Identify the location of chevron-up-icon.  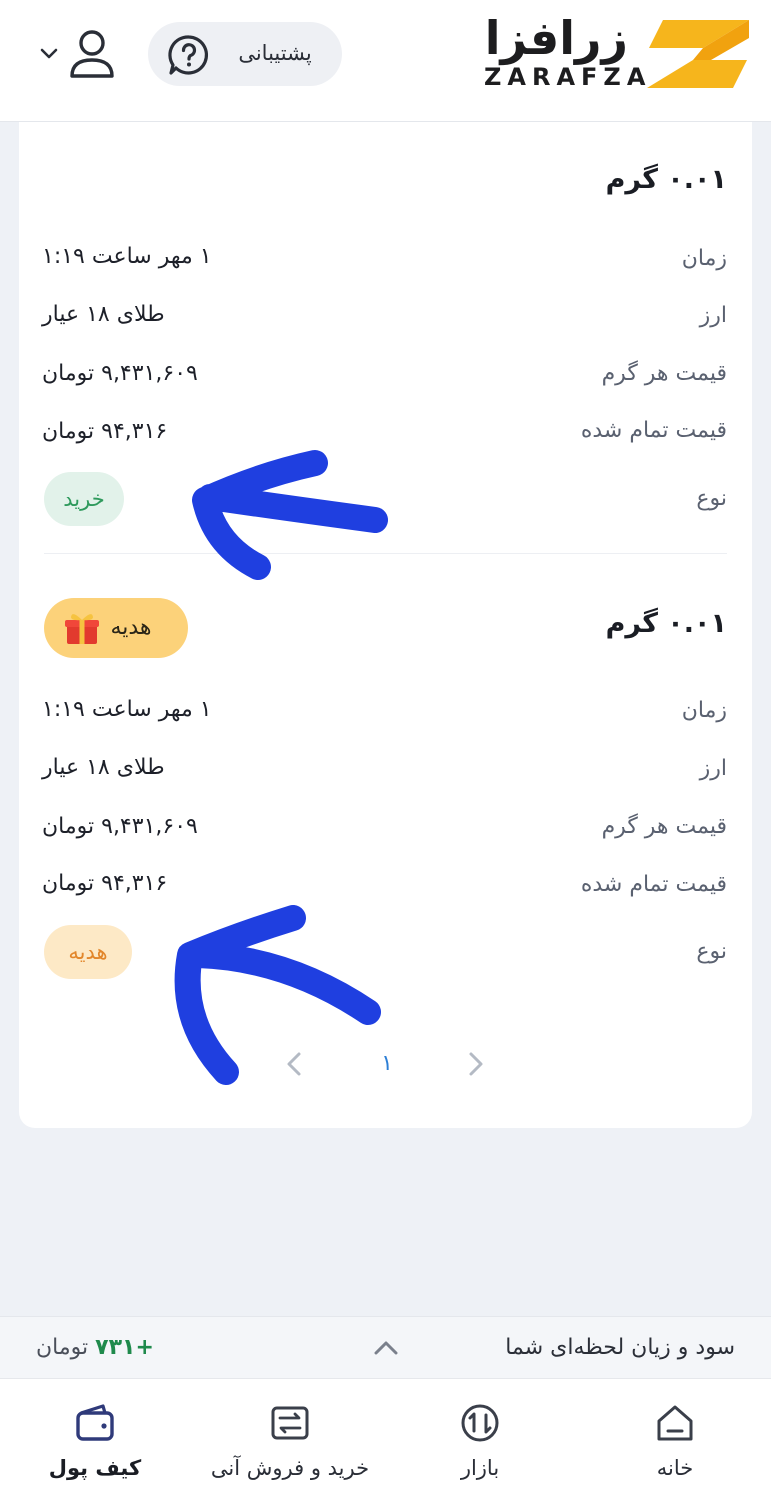
(386, 1348).